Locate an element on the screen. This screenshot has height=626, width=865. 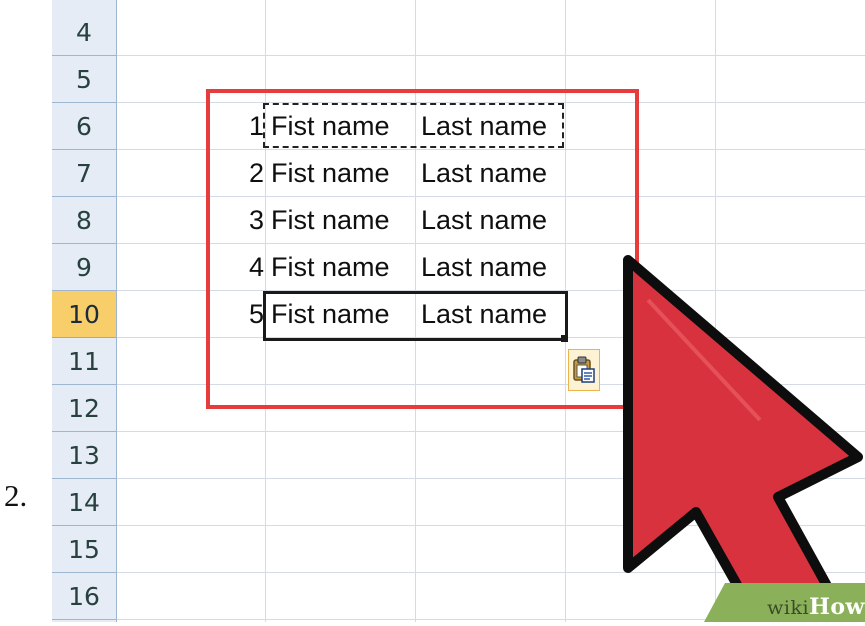
watermark-how: How is located at coordinates (837, 607).